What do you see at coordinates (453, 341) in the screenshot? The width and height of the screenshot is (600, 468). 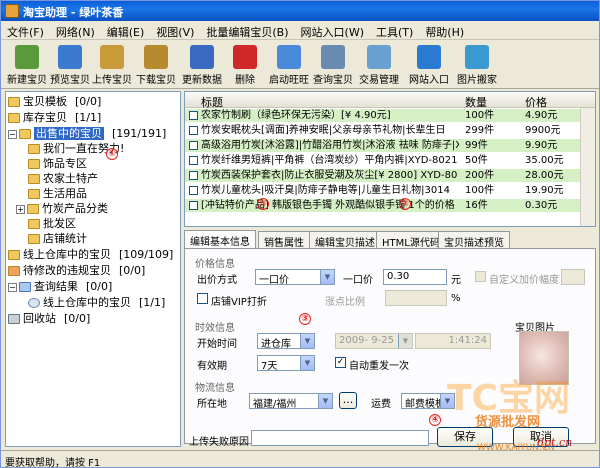 I see `start-time-input: 1:41:24` at bounding box center [453, 341].